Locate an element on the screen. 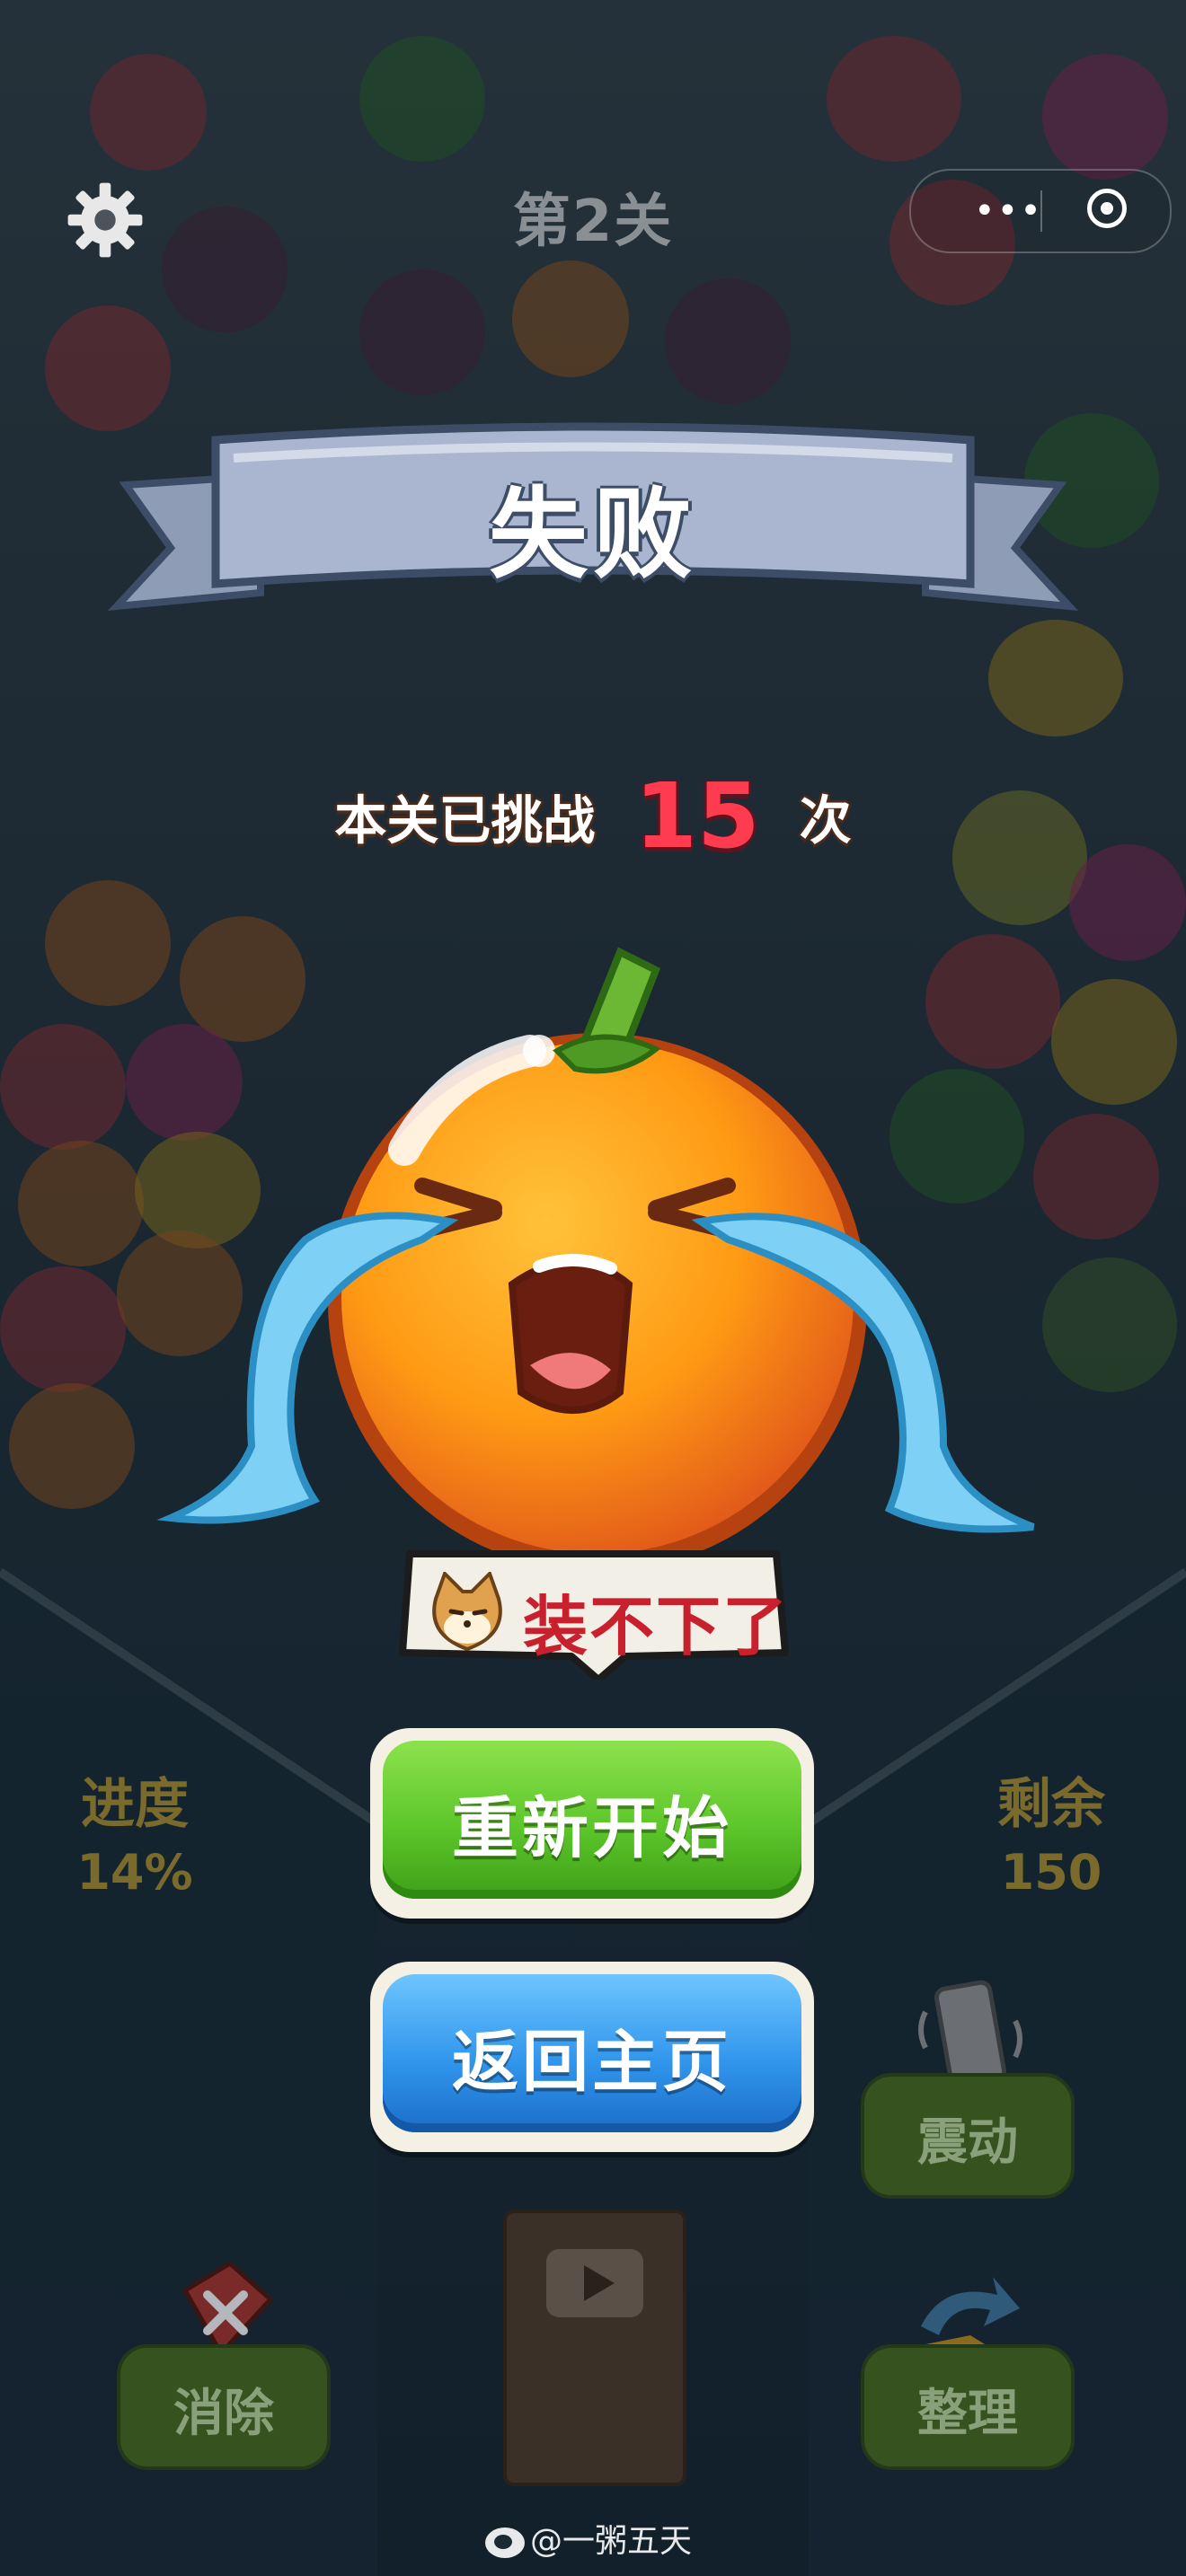 This screenshot has height=2576, width=1186. remove-button: 消除 is located at coordinates (224, 2407).